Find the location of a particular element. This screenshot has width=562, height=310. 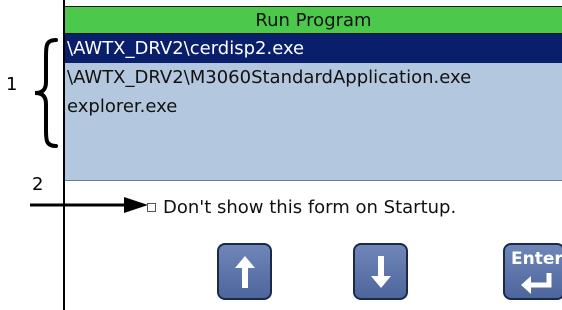

program-list-item: \AWTX_DRV2\M3060StandardApplication.exe is located at coordinates (313, 77).